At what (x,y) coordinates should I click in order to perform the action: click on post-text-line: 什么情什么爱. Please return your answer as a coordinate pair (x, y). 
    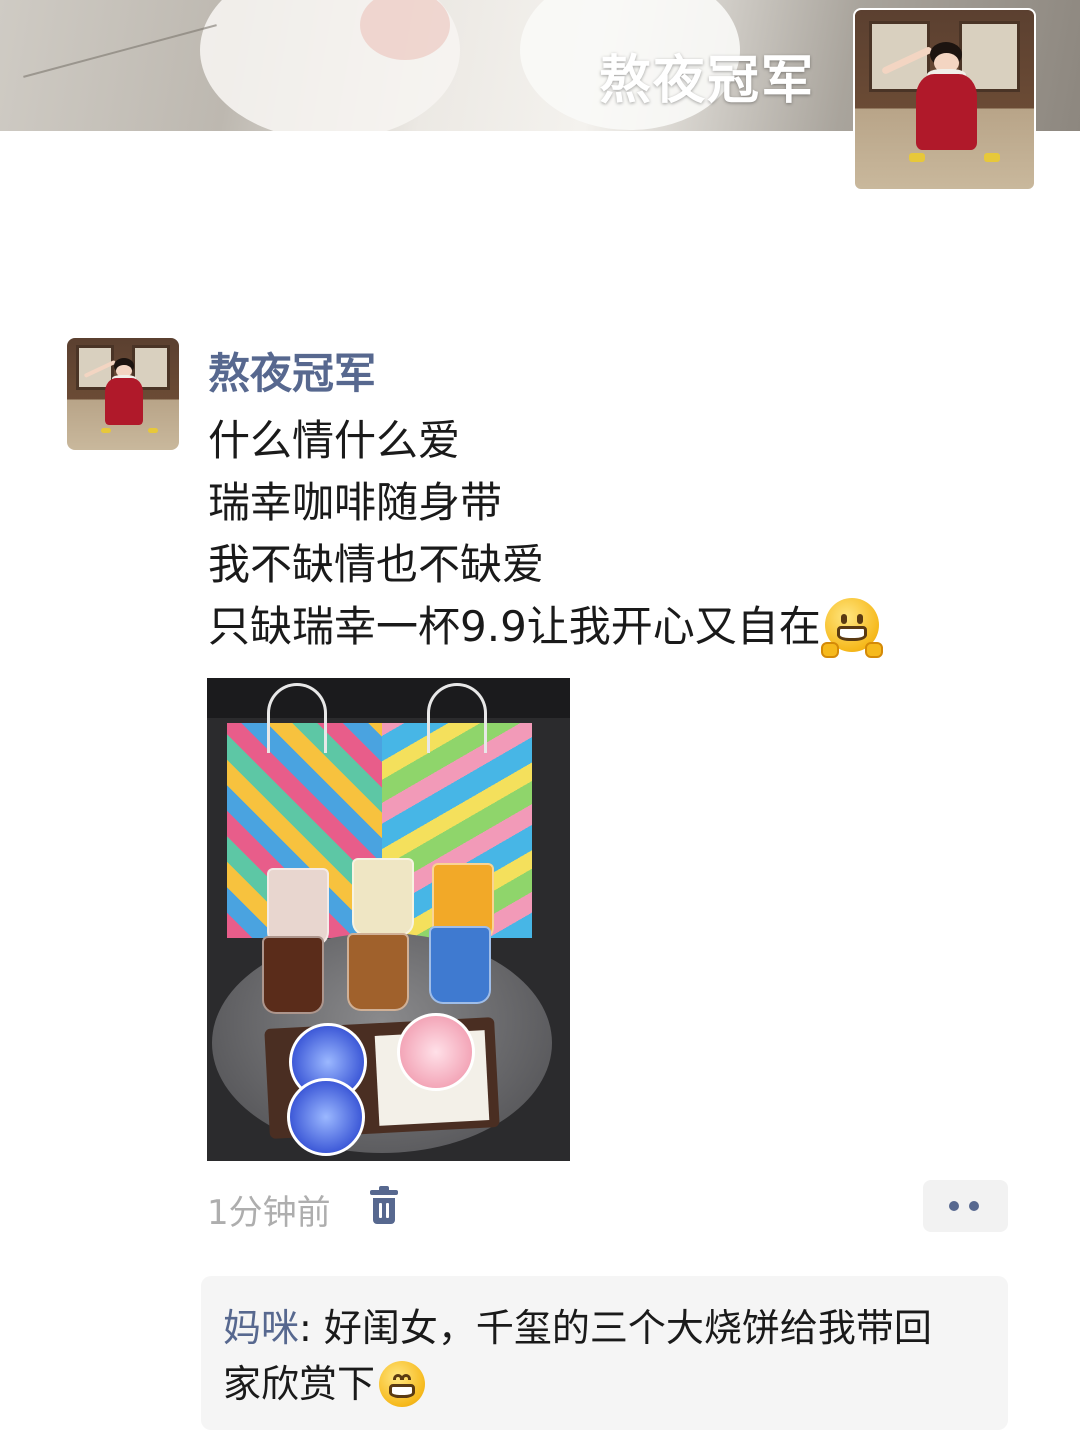
    Looking at the image, I should click on (334, 440).